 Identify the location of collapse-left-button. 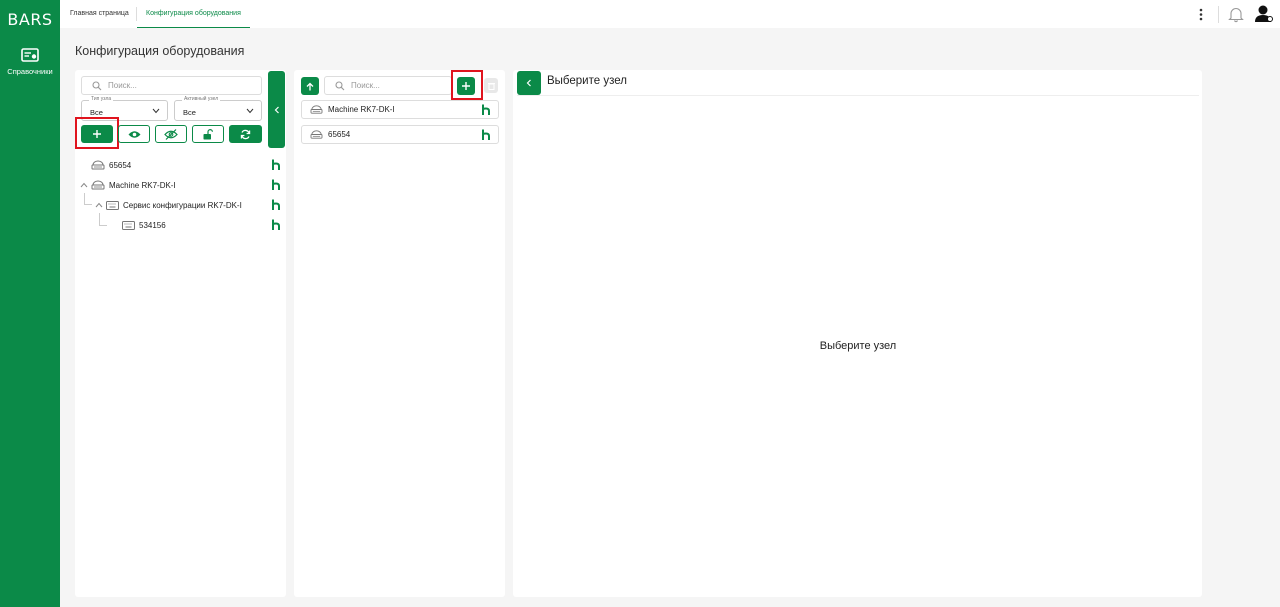
(529, 83).